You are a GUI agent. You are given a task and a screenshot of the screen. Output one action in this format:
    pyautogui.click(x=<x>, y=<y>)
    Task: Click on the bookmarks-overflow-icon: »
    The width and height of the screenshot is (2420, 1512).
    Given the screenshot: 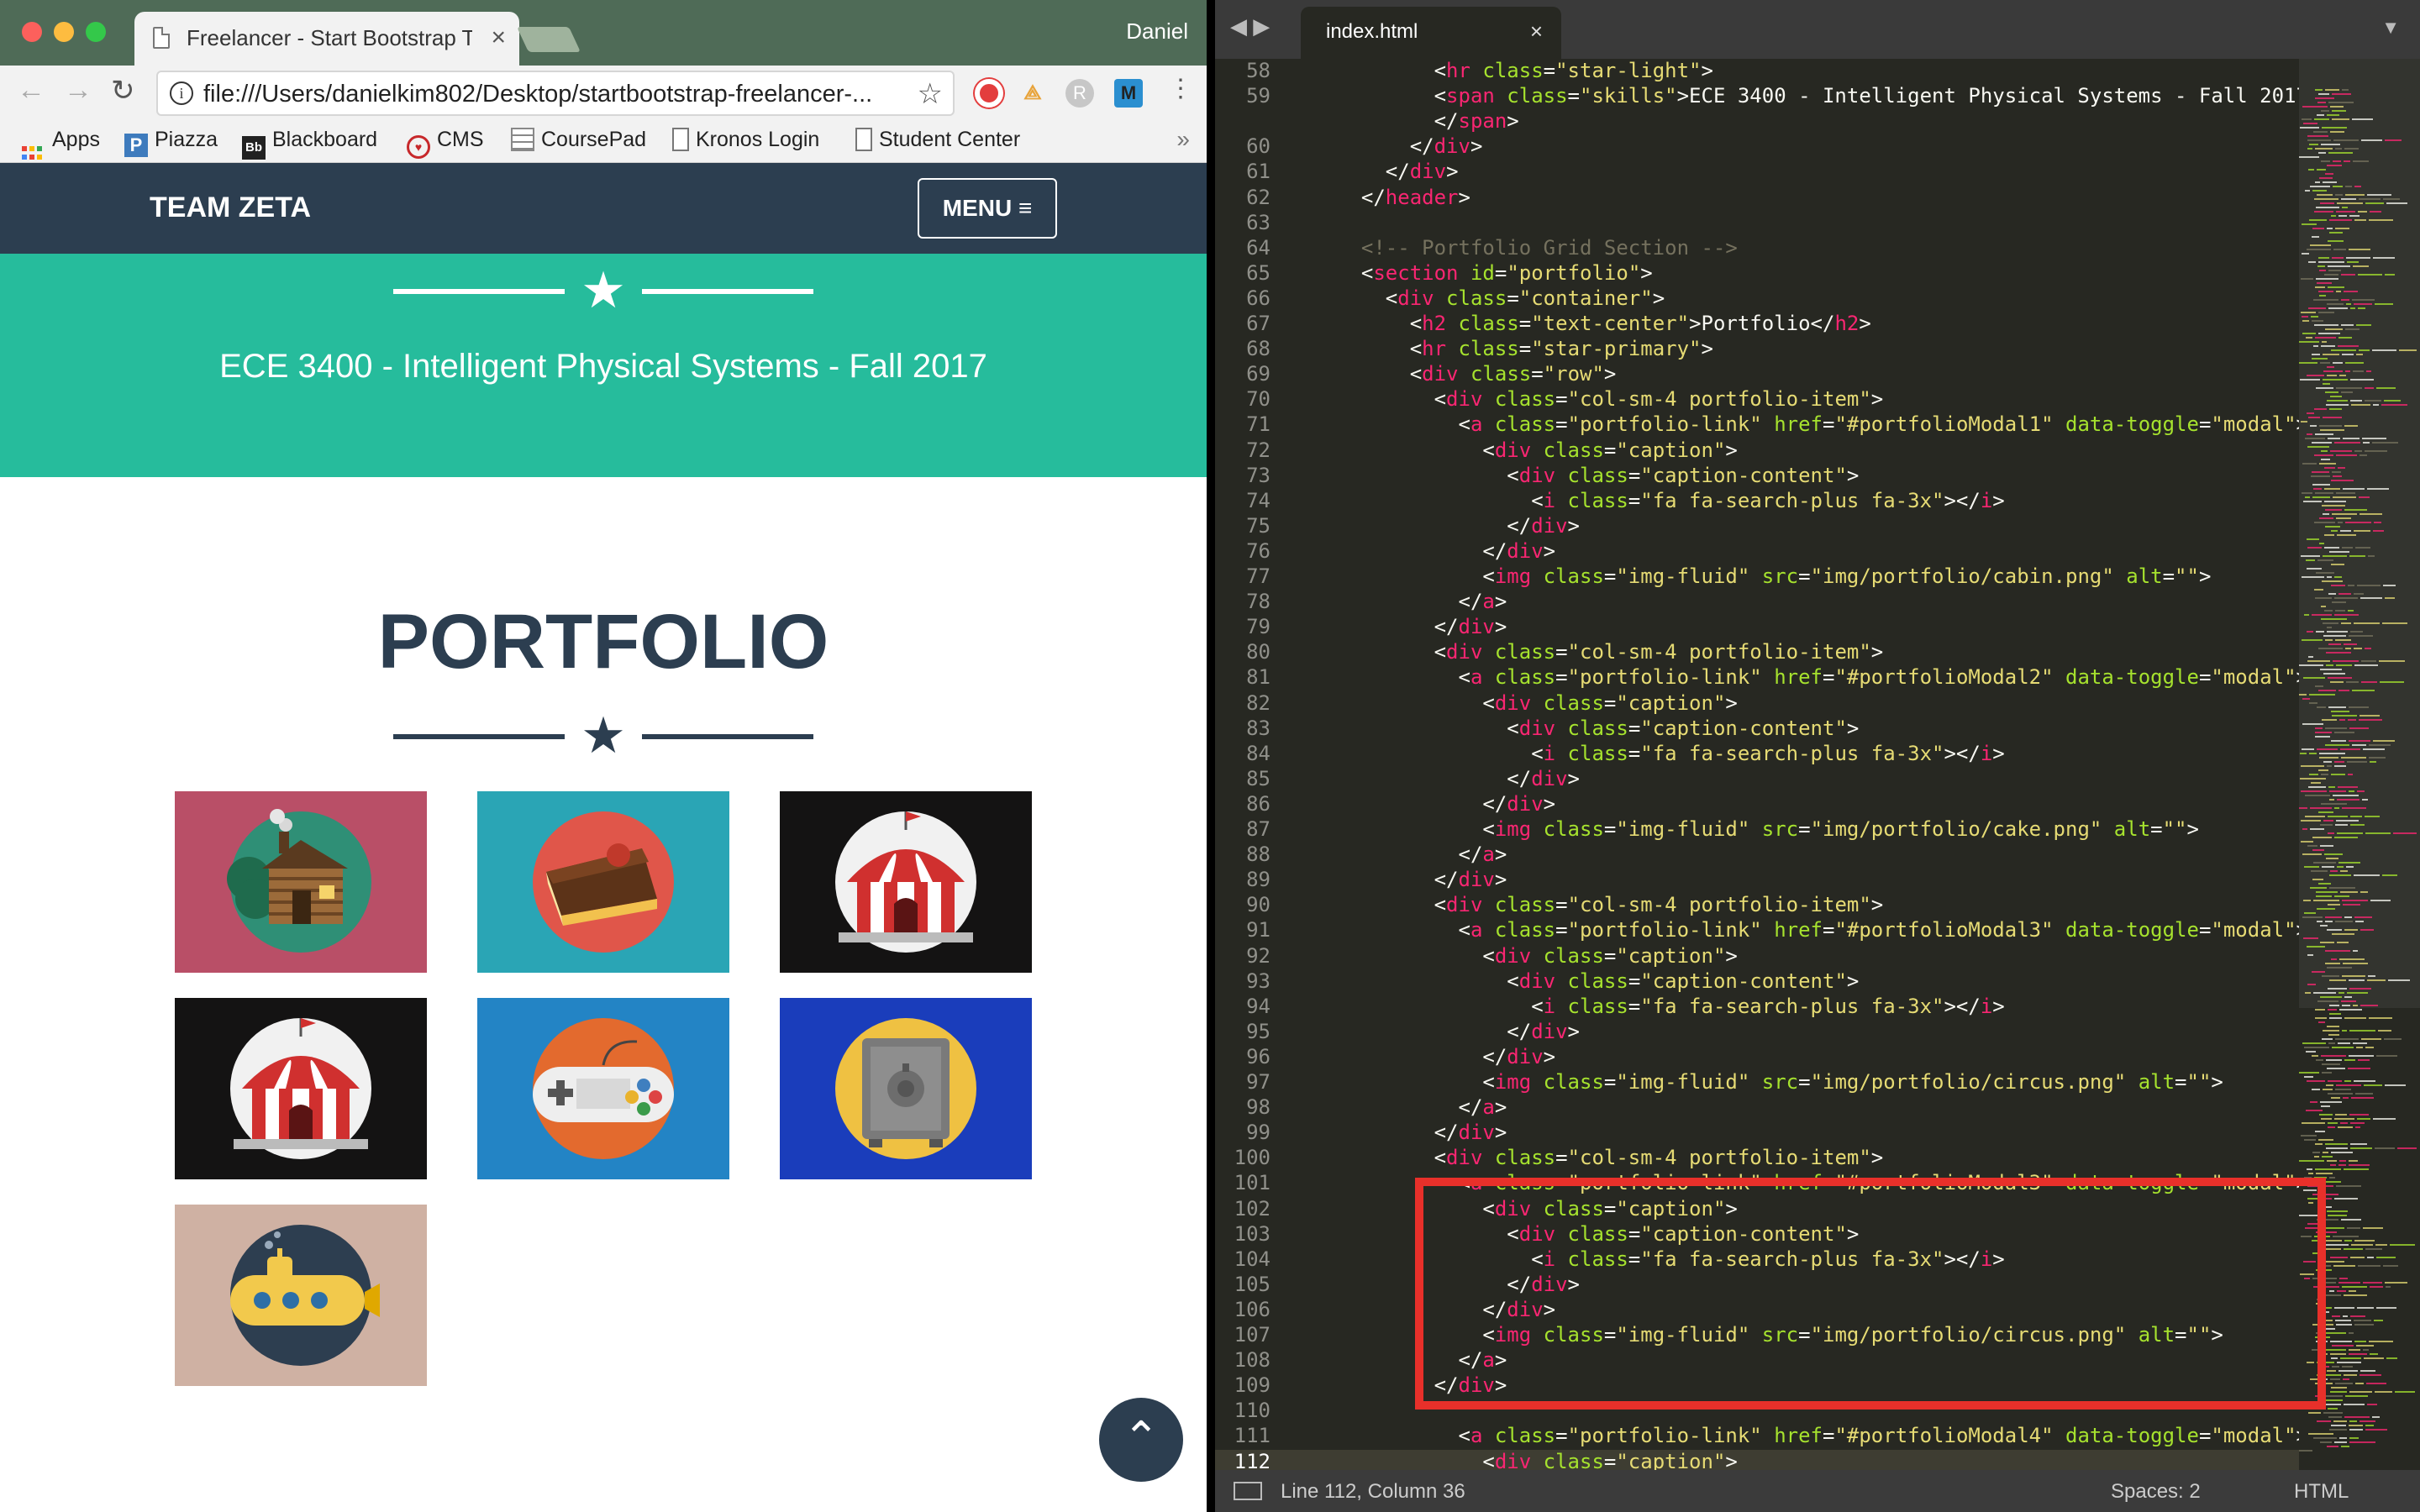 What is the action you would take?
    pyautogui.click(x=1183, y=139)
    